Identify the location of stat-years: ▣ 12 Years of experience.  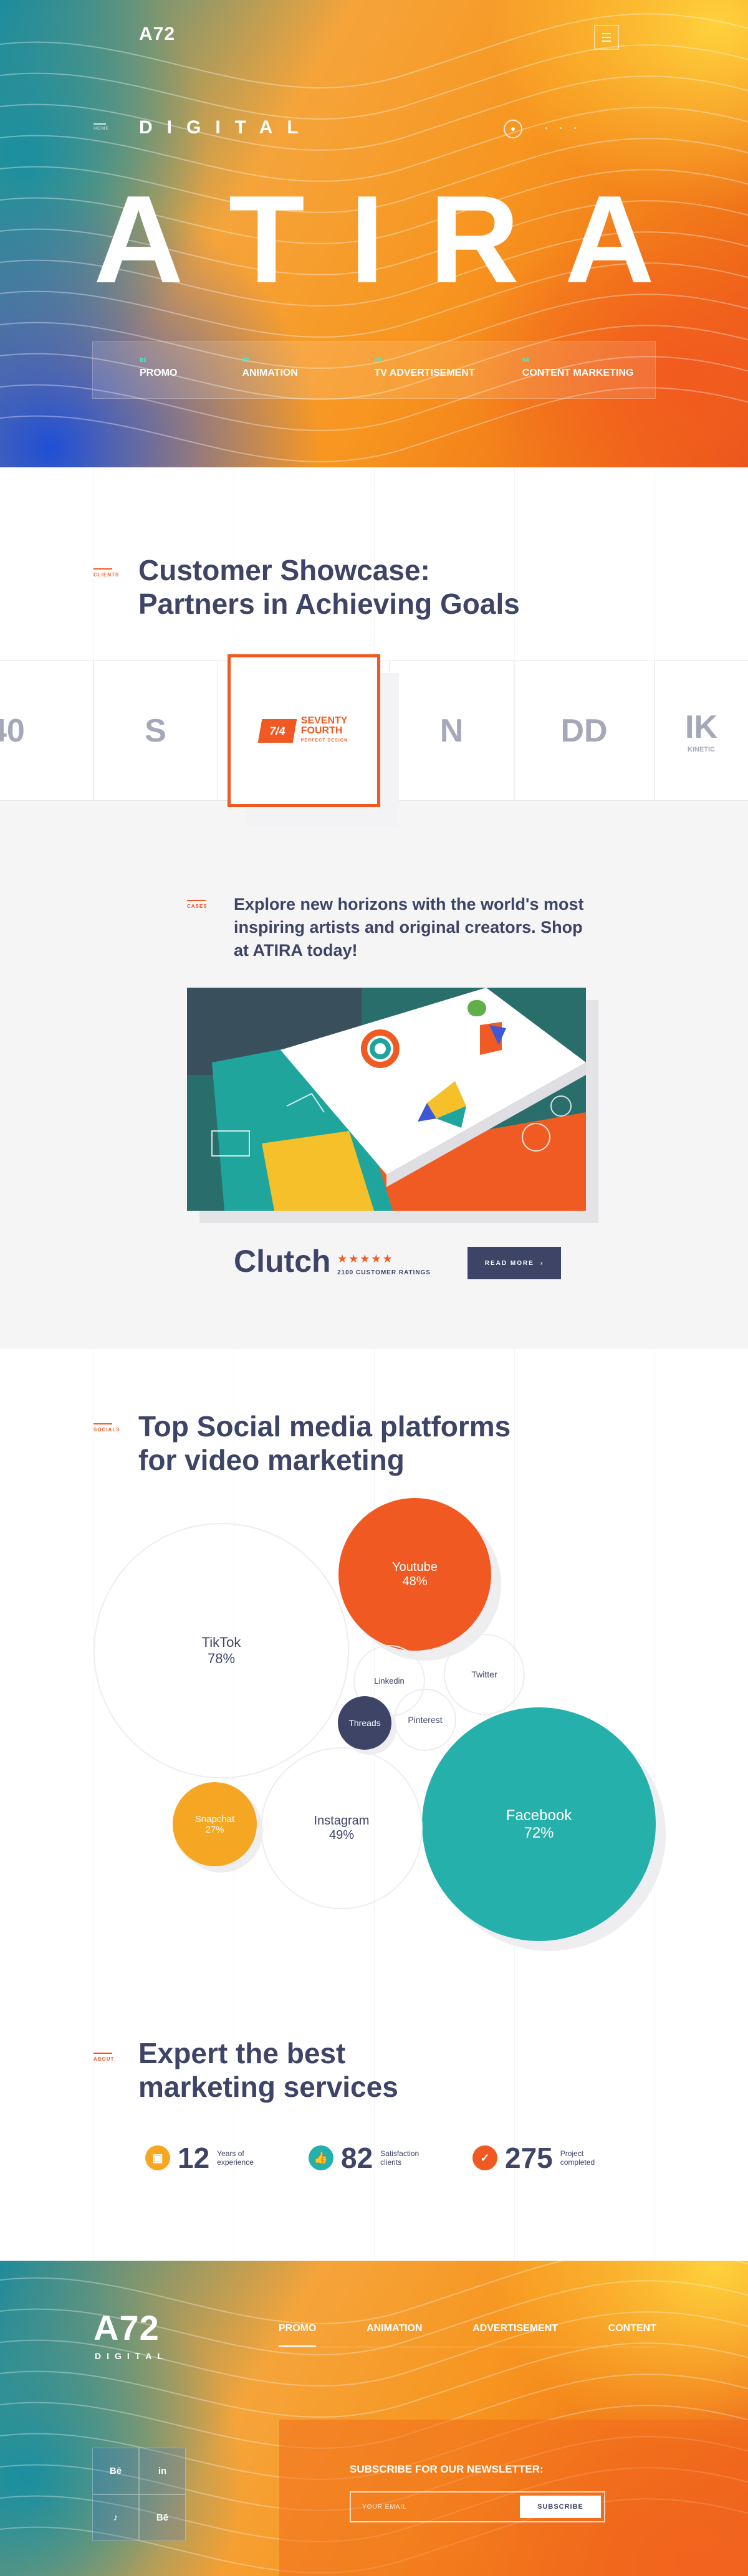
(209, 2158).